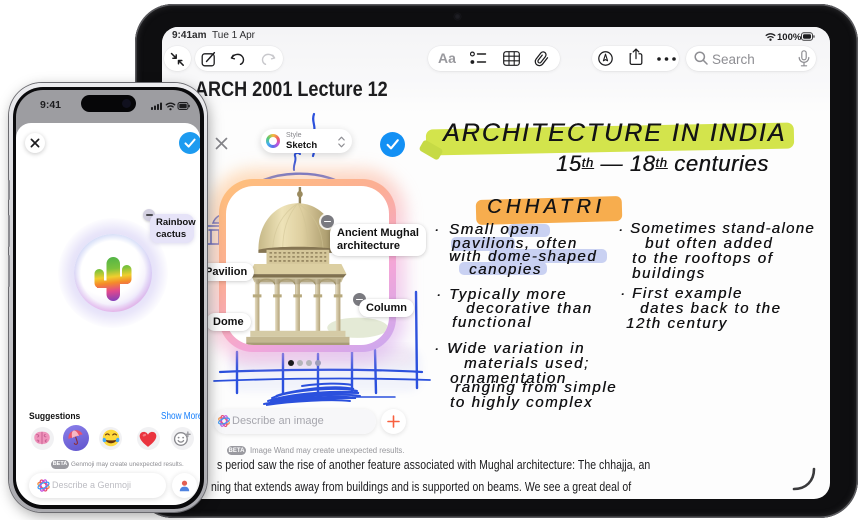 The height and width of the screenshot is (520, 860). Describe the element at coordinates (789, 37) in the screenshot. I see `svg-text: 100%` at that location.